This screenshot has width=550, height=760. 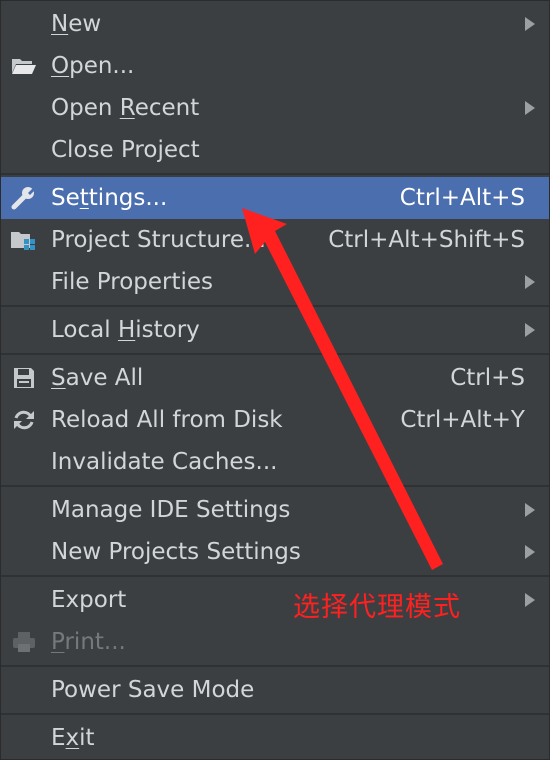 What do you see at coordinates (153, 690) in the screenshot?
I see `menu-item-label: Power Save Mode` at bounding box center [153, 690].